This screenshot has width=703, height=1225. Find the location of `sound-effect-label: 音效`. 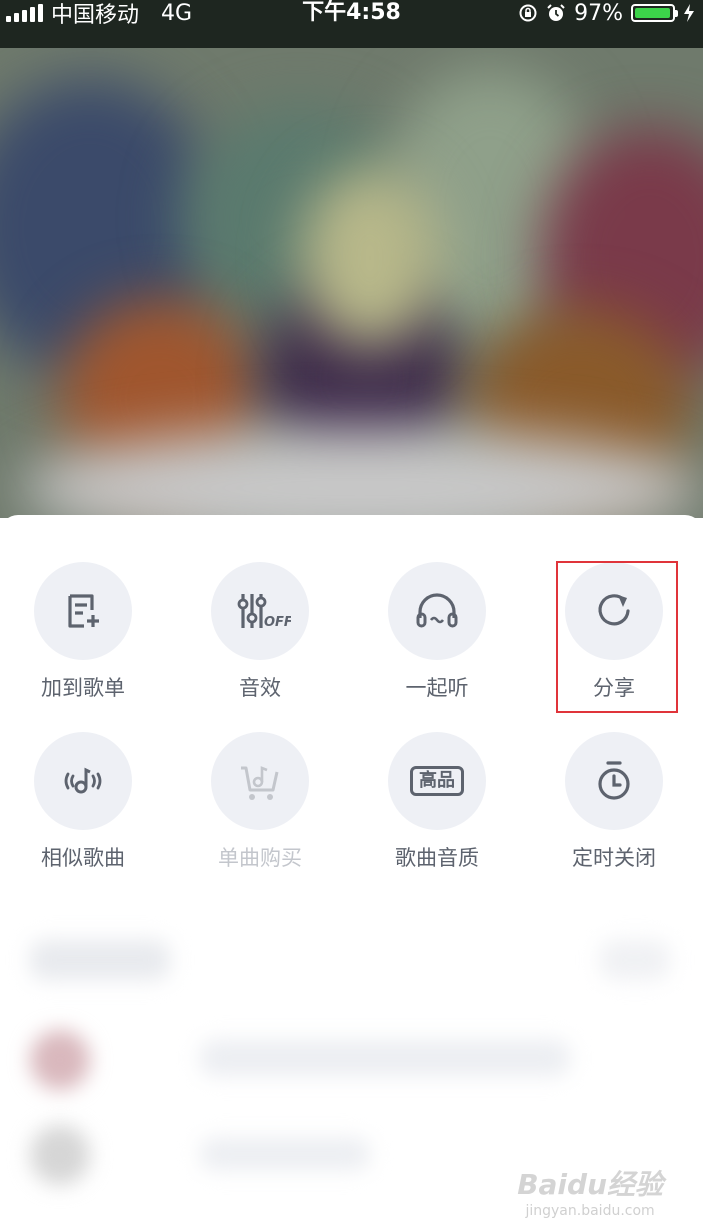

sound-effect-label: 音效 is located at coordinates (260, 688).